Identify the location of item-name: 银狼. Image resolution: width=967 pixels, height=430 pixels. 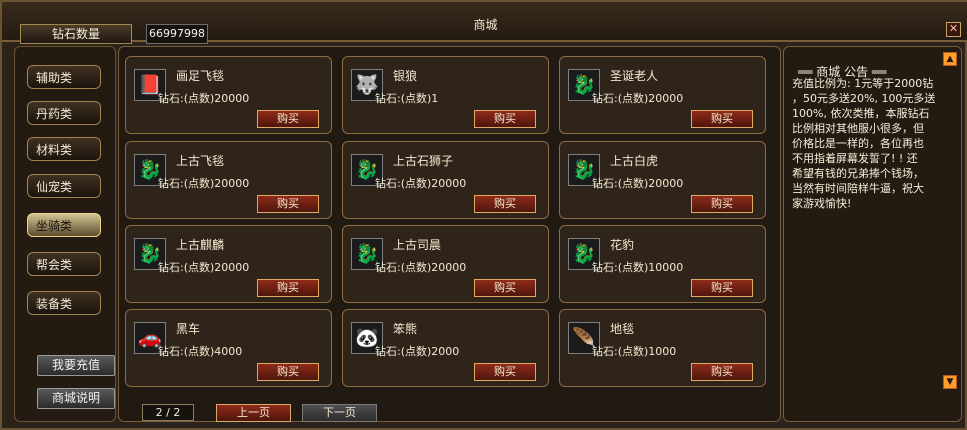
(405, 76).